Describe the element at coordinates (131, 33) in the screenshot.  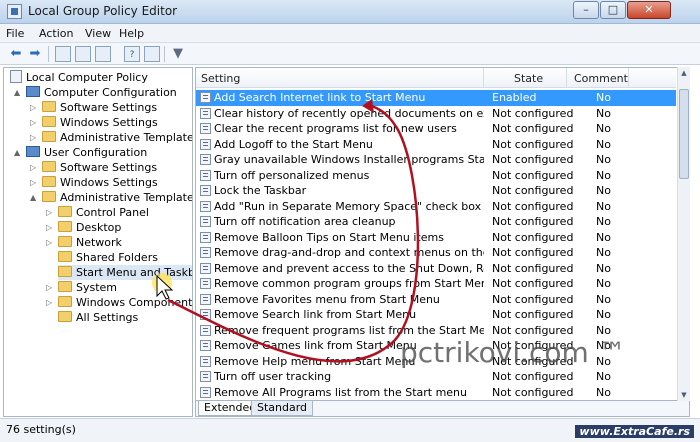
I see `menu-help: Help` at that location.